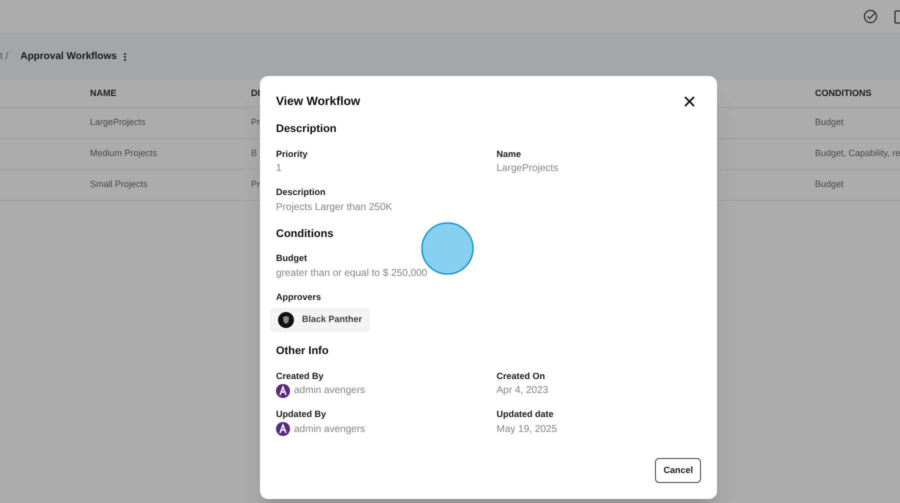 The height and width of the screenshot is (503, 900). What do you see at coordinates (279, 169) in the screenshot?
I see `field-value: 1` at bounding box center [279, 169].